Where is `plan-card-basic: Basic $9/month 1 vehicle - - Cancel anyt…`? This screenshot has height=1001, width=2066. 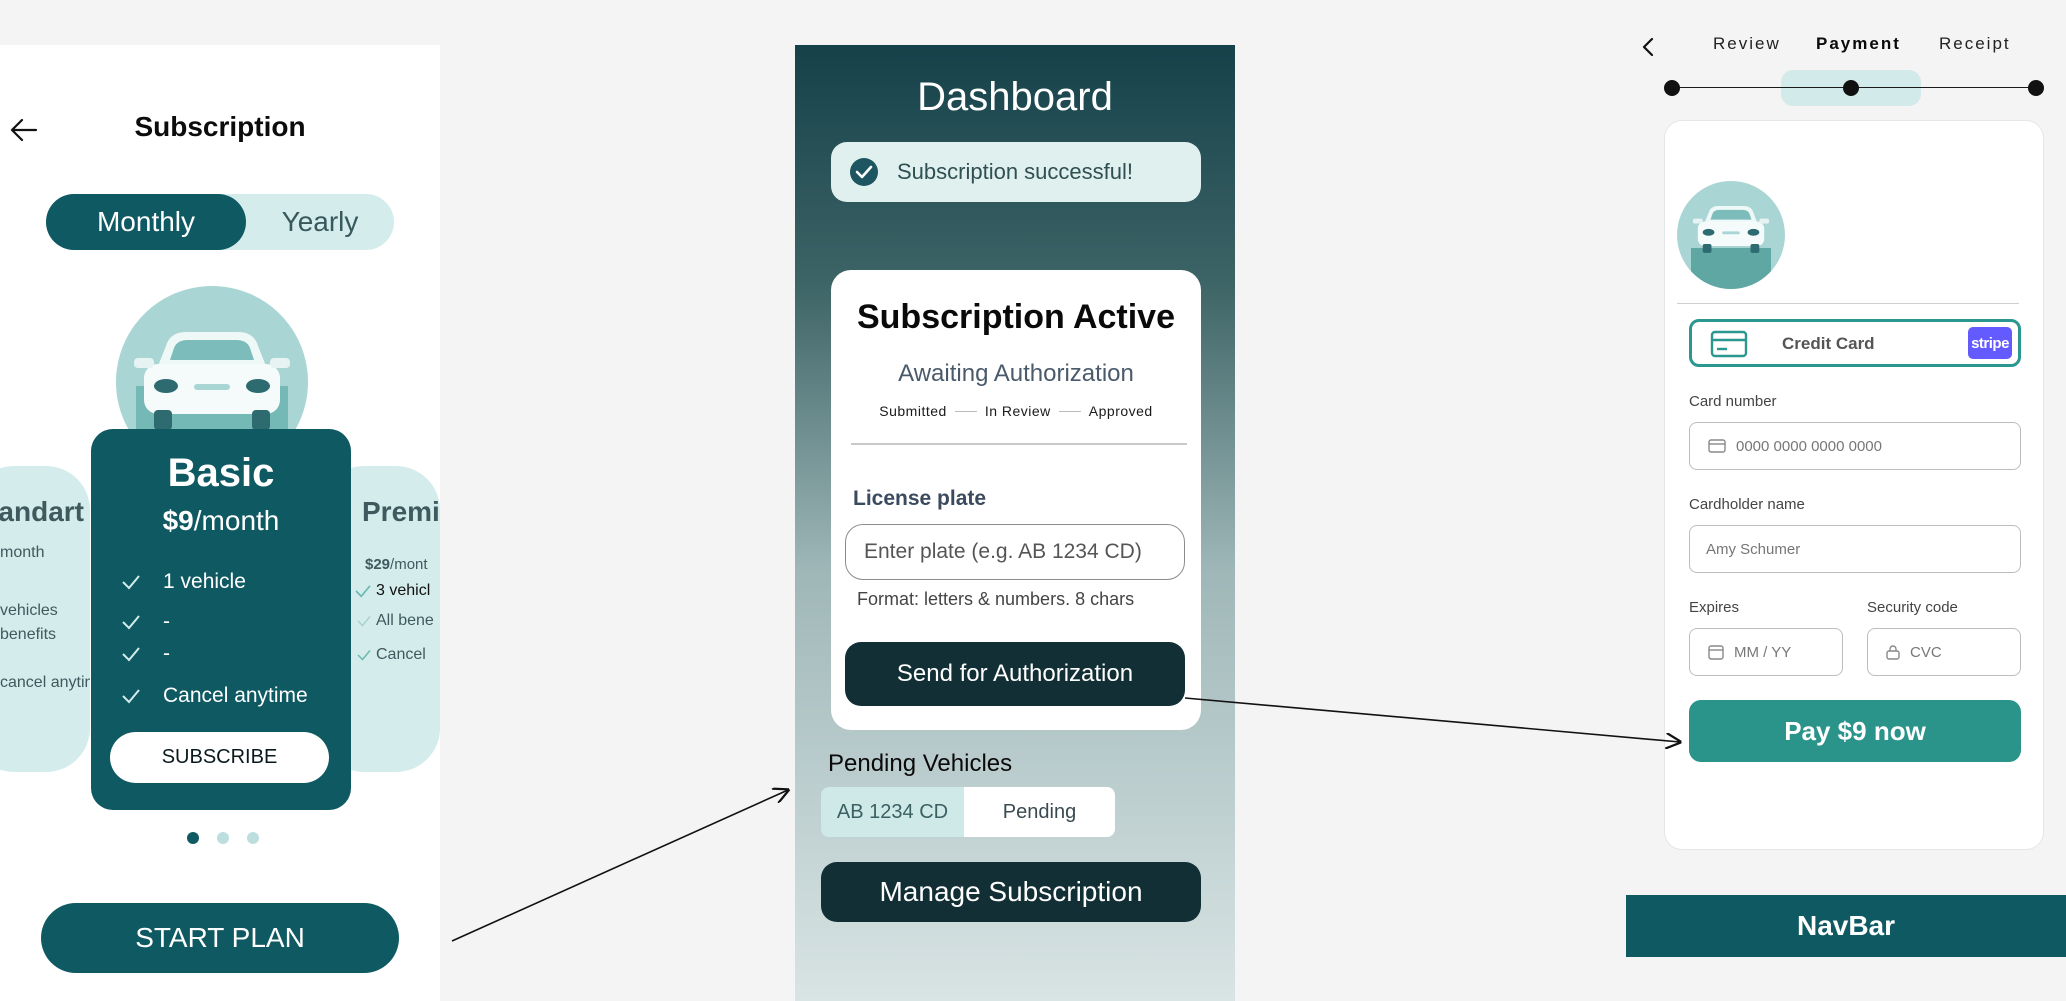 plan-card-basic: Basic $9/month 1 vehicle - - Cancel anyt… is located at coordinates (221, 619).